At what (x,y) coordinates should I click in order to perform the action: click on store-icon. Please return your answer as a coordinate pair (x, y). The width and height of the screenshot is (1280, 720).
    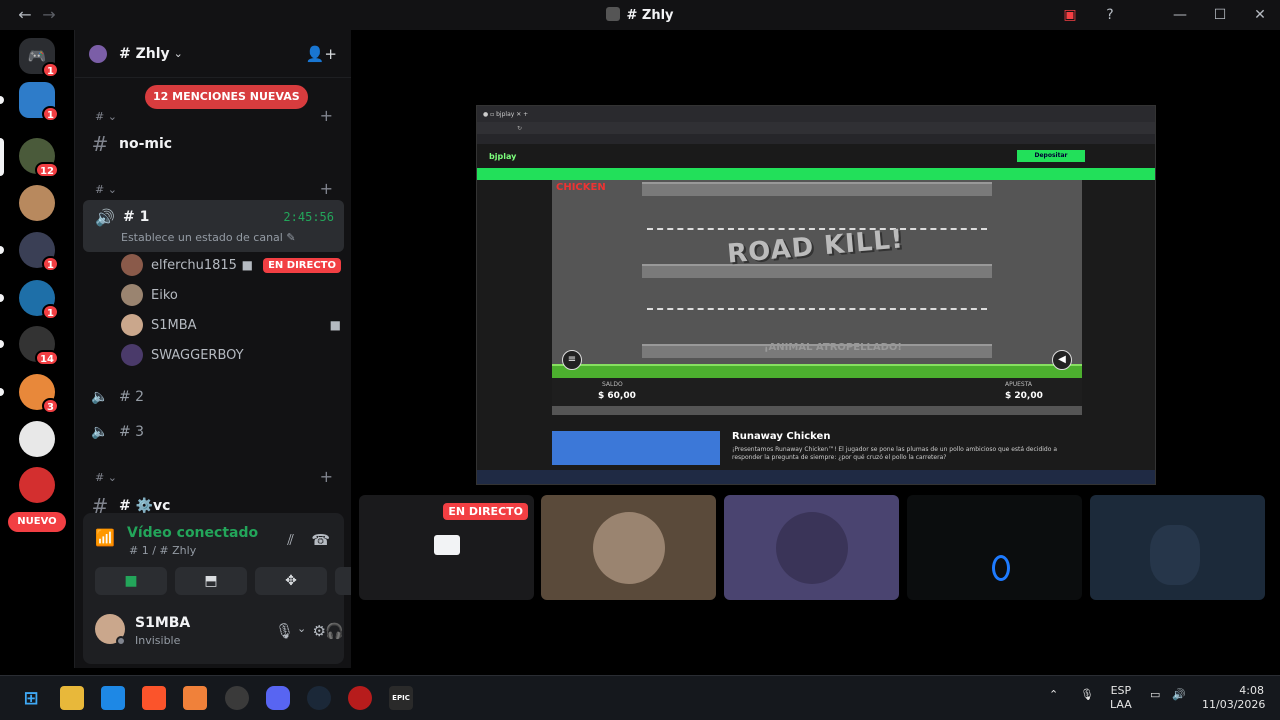
    Looking at the image, I should click on (113, 698).